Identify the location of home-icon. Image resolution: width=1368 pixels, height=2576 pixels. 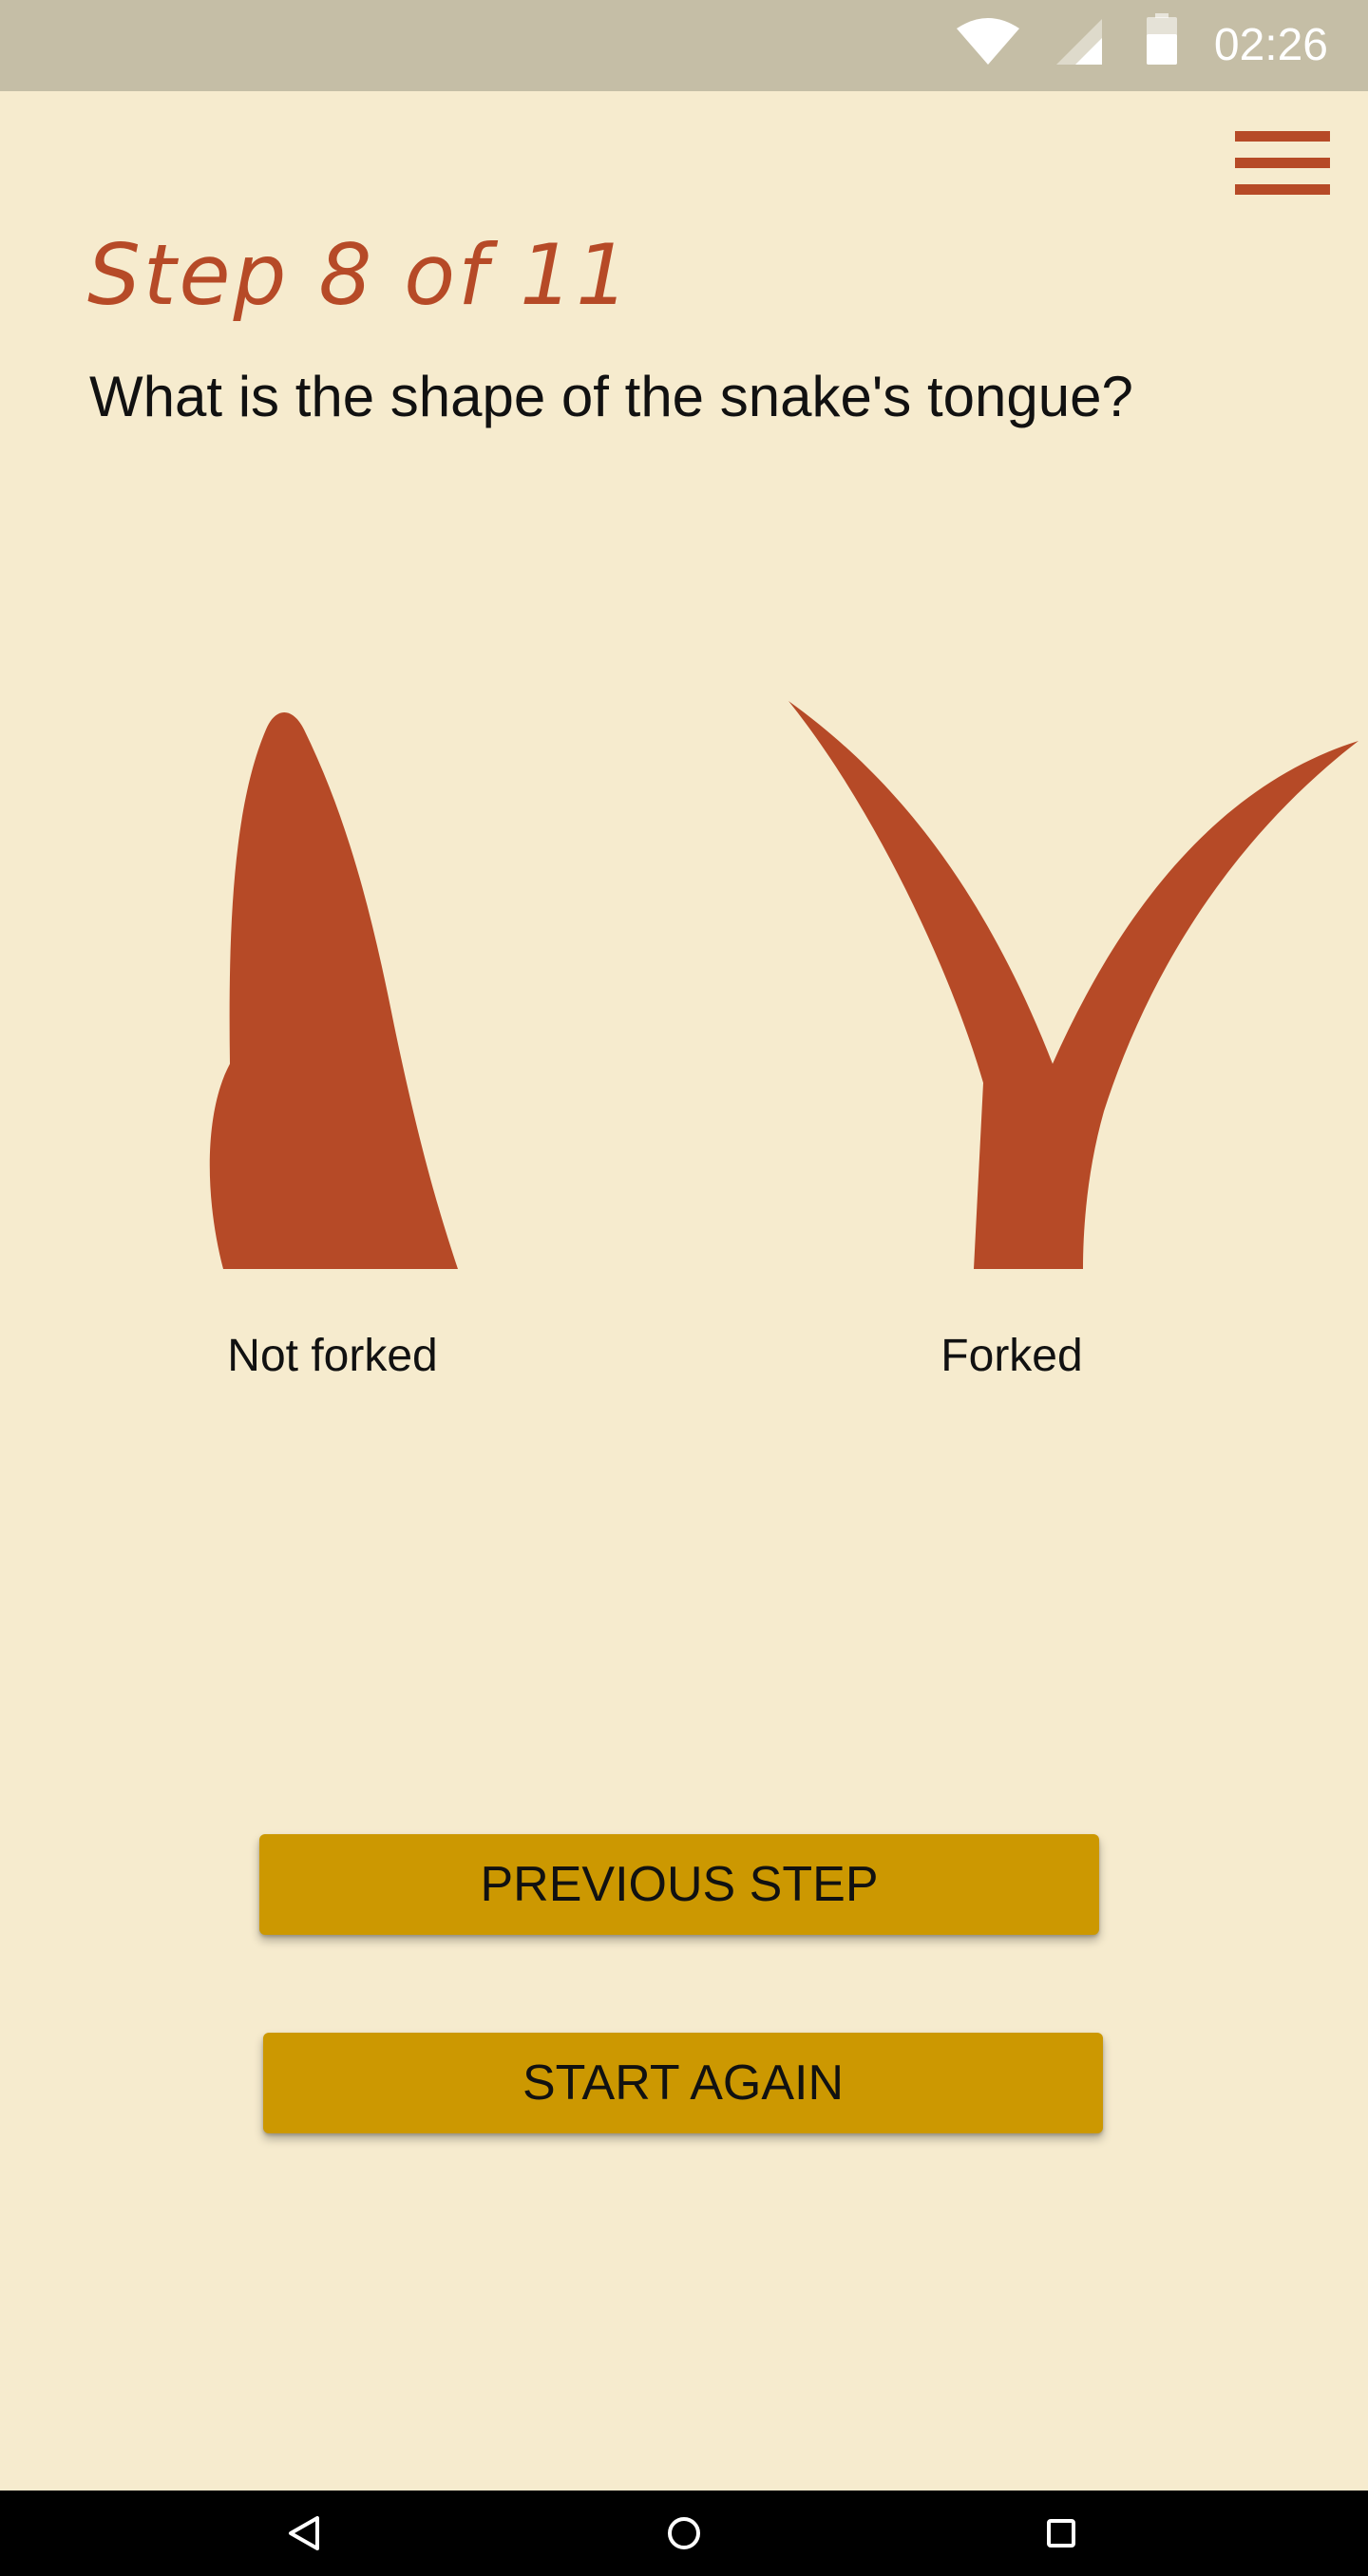
(684, 2533).